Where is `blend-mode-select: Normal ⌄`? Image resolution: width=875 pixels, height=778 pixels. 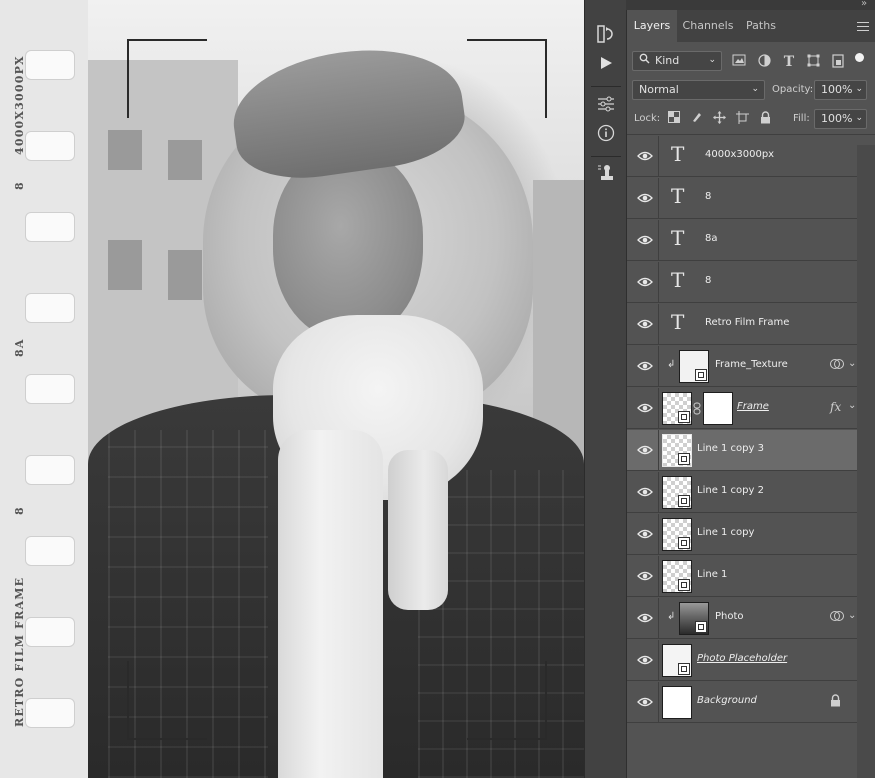 blend-mode-select: Normal ⌄ is located at coordinates (698, 90).